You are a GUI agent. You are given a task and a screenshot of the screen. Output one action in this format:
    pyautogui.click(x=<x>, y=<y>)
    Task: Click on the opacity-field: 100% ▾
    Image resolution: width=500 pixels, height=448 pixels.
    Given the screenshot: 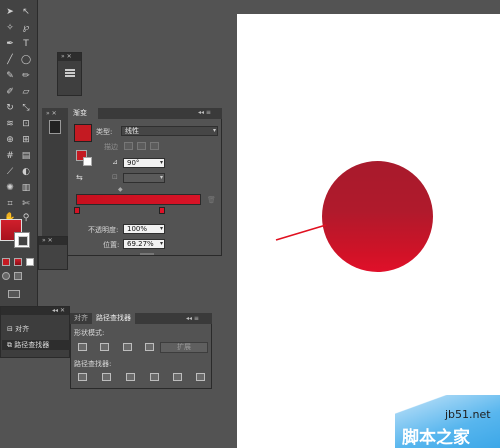 What is the action you would take?
    pyautogui.click(x=144, y=229)
    